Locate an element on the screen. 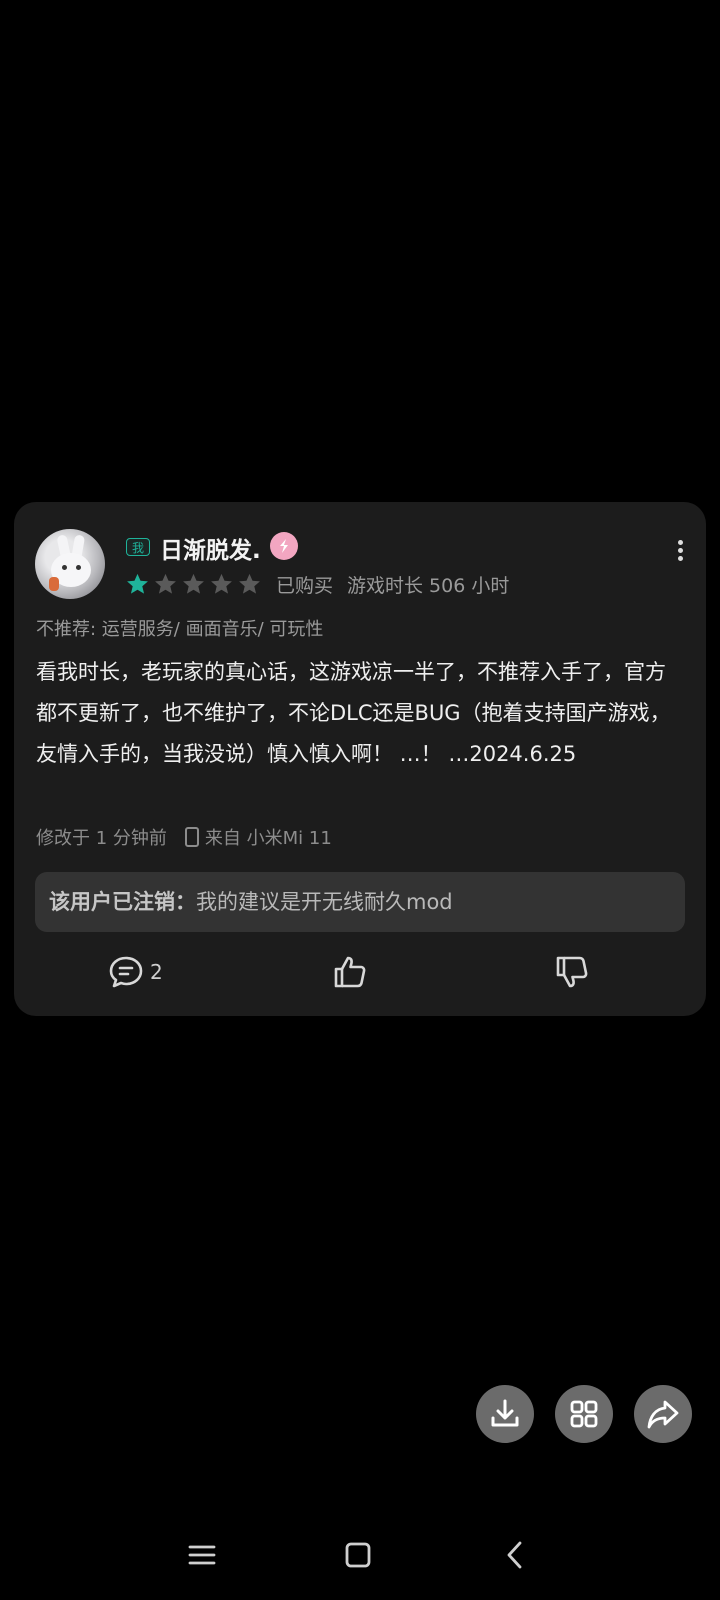 This screenshot has width=720, height=1600. home-icon is located at coordinates (358, 1555).